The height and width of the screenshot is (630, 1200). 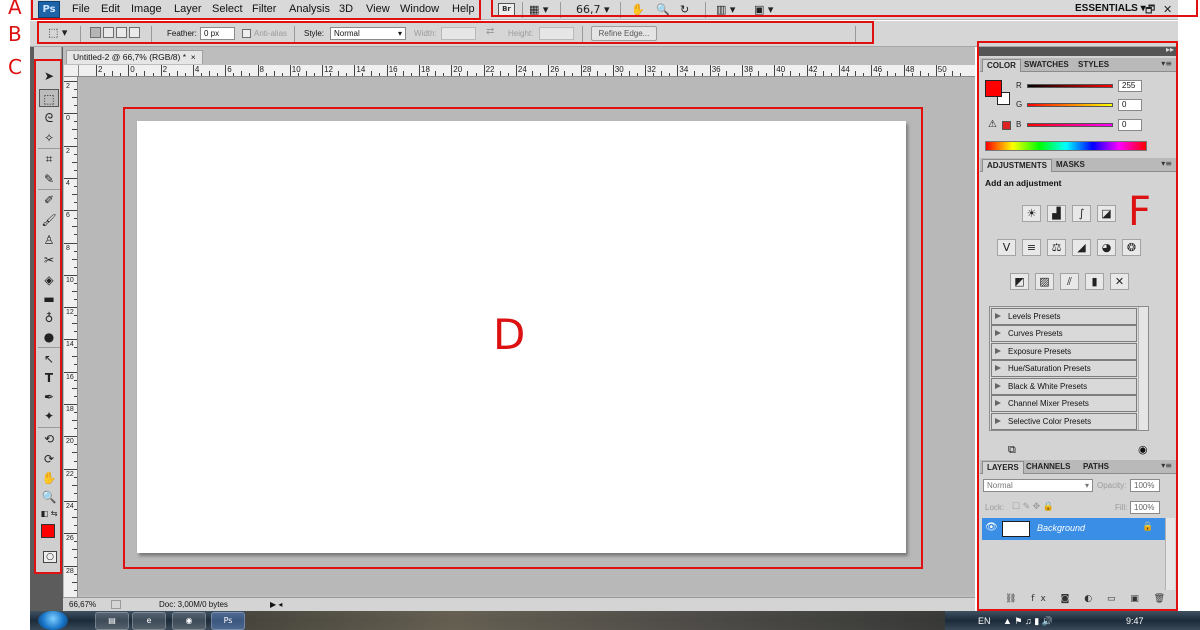 I want to click on photo-filter-icon: ◕, so click(x=1106, y=247).